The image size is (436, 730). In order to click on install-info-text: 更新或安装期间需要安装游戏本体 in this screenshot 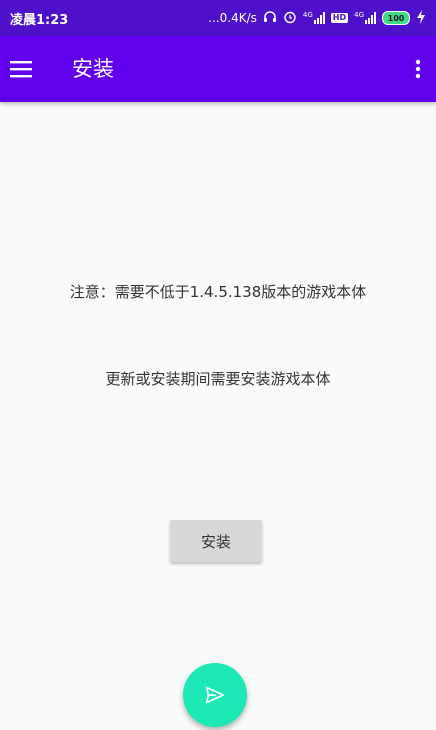, I will do `click(218, 379)`.